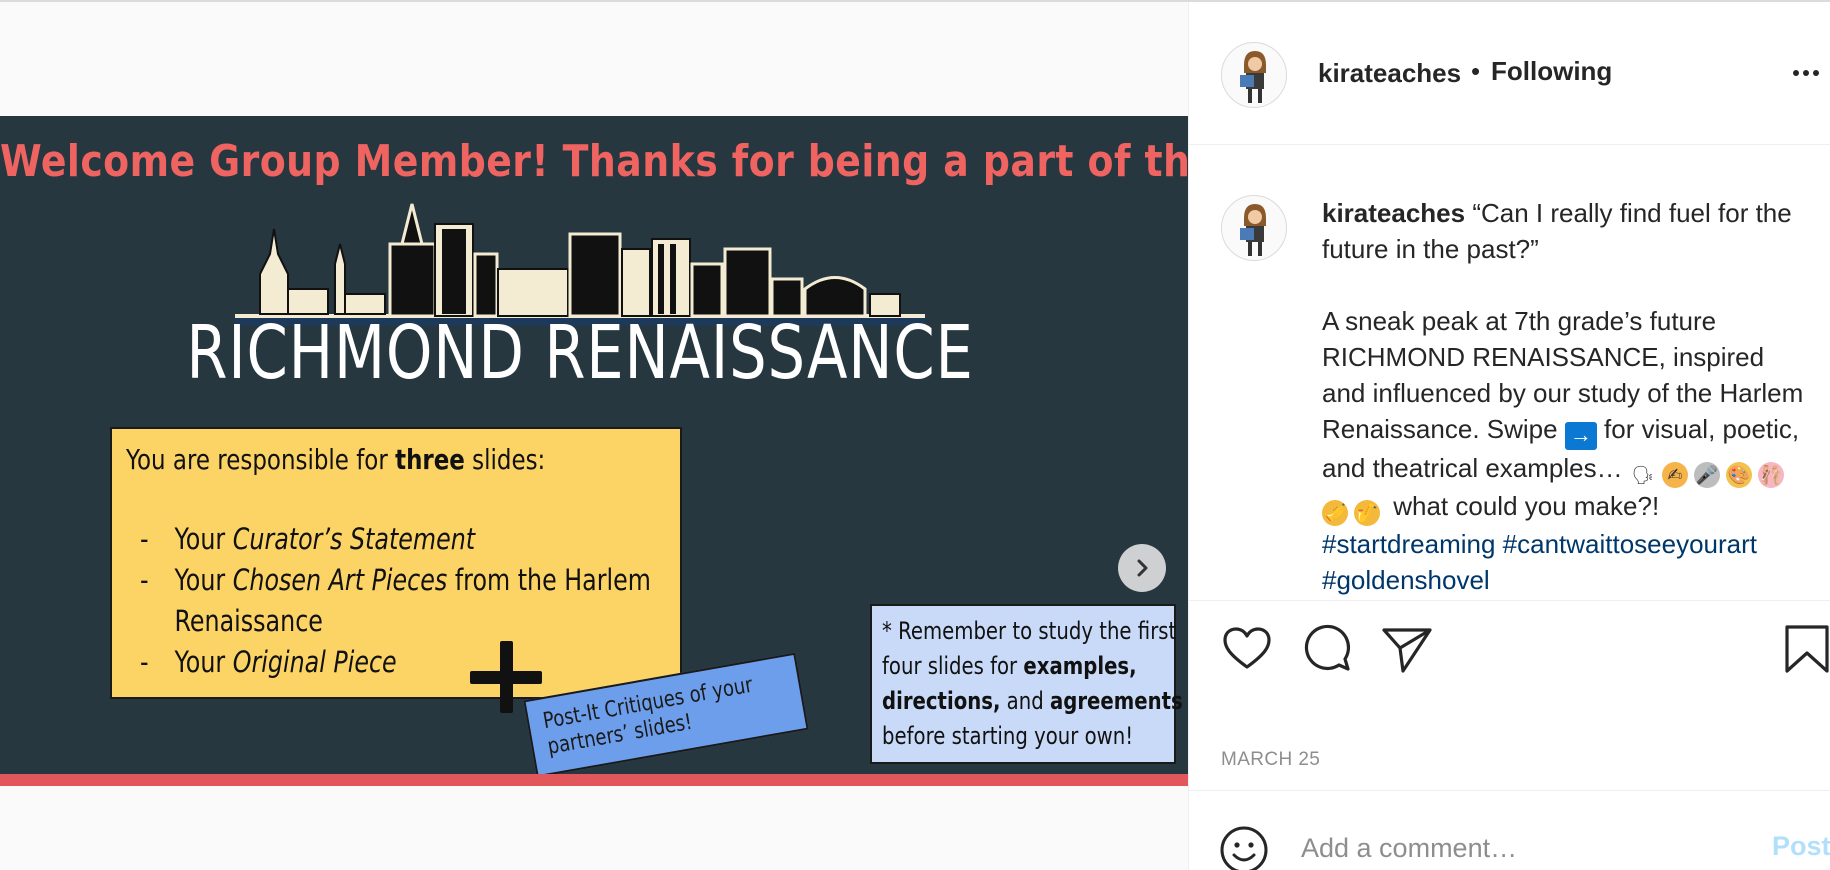 The height and width of the screenshot is (870, 1830). Describe the element at coordinates (1643, 475) in the screenshot. I see `speaking-head-emoji-icon: 🗣` at that location.